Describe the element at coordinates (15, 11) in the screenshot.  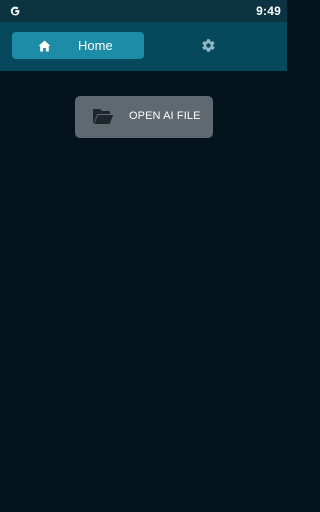
I see `google-g-icon` at that location.